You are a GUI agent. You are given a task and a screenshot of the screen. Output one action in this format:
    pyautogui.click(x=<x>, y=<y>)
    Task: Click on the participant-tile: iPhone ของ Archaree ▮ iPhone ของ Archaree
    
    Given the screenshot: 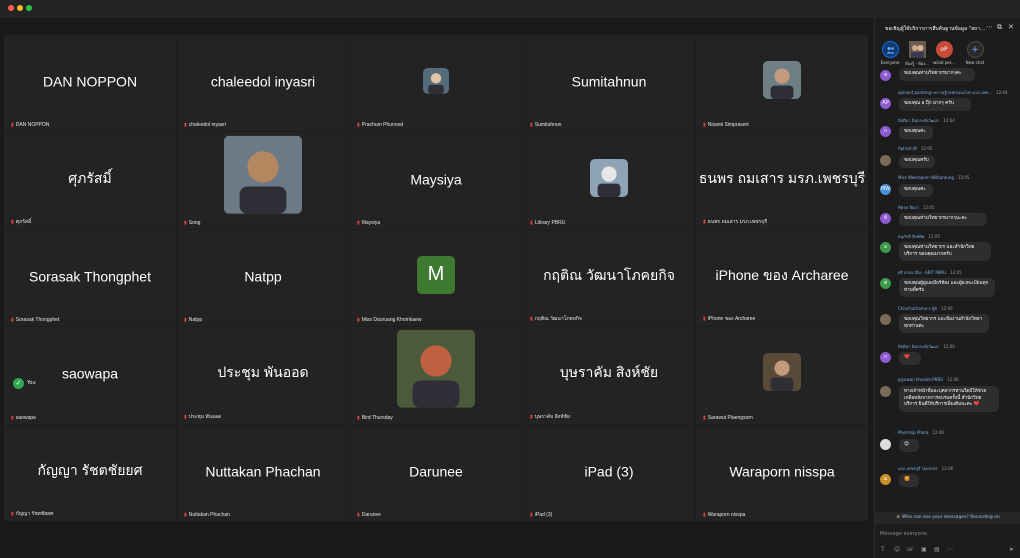 What is the action you would take?
    pyautogui.click(x=782, y=278)
    